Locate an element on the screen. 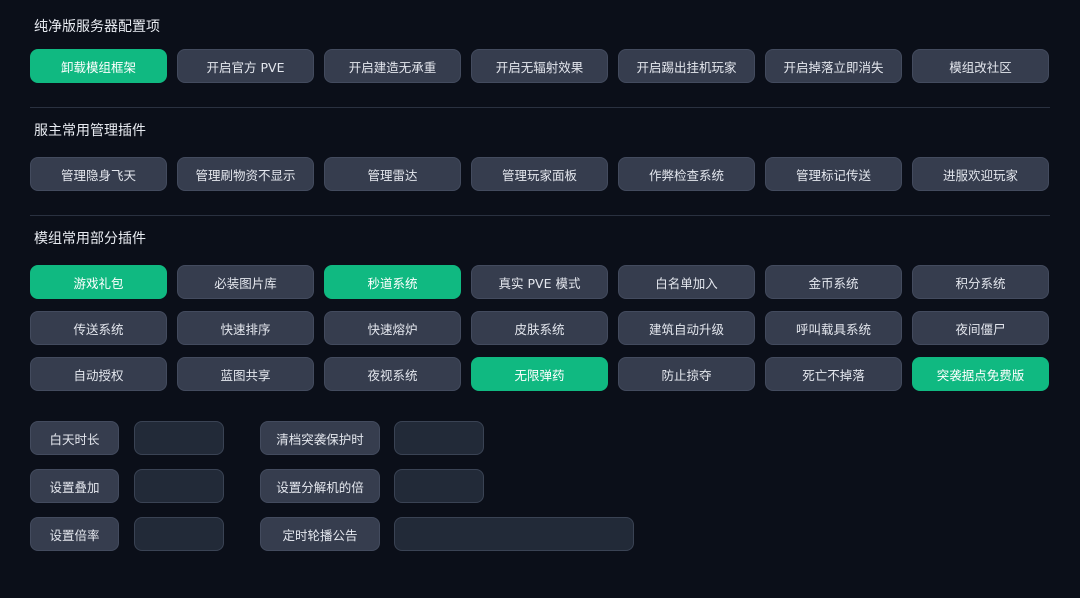 The height and width of the screenshot is (598, 1080). anti-raid-button: 防止掠夺 is located at coordinates (686, 374).